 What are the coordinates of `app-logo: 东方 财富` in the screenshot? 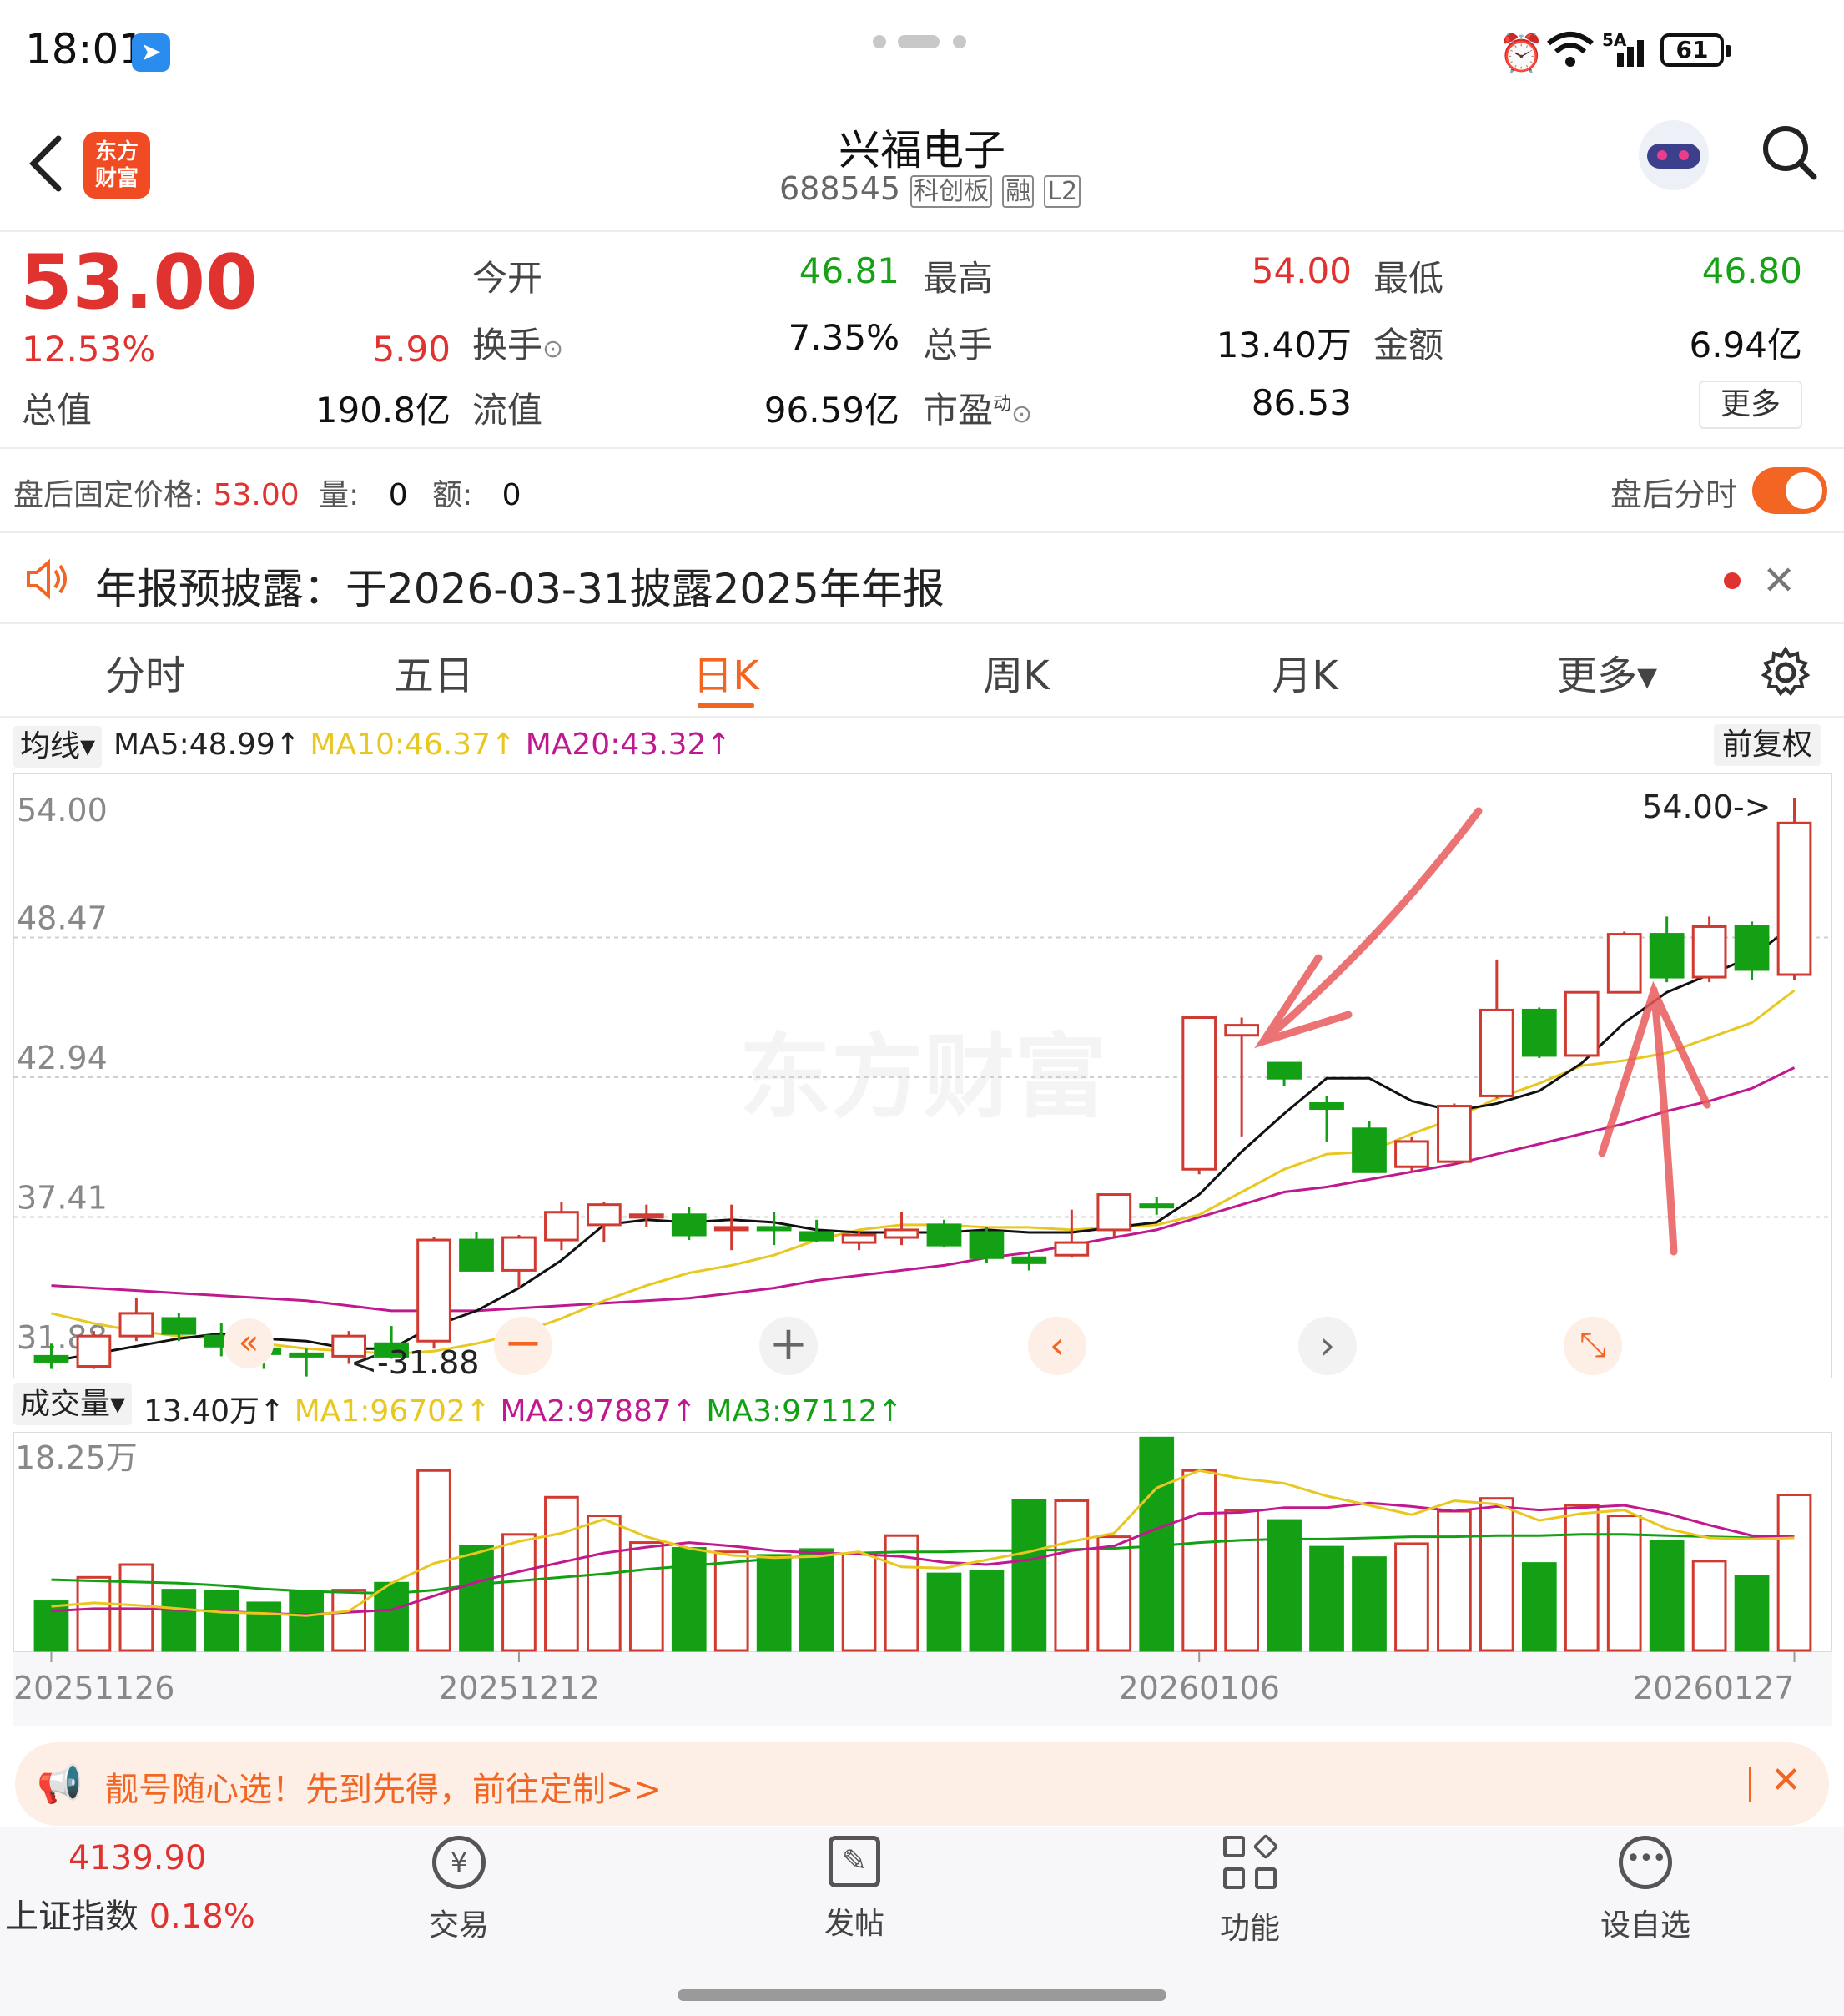 It's located at (117, 165).